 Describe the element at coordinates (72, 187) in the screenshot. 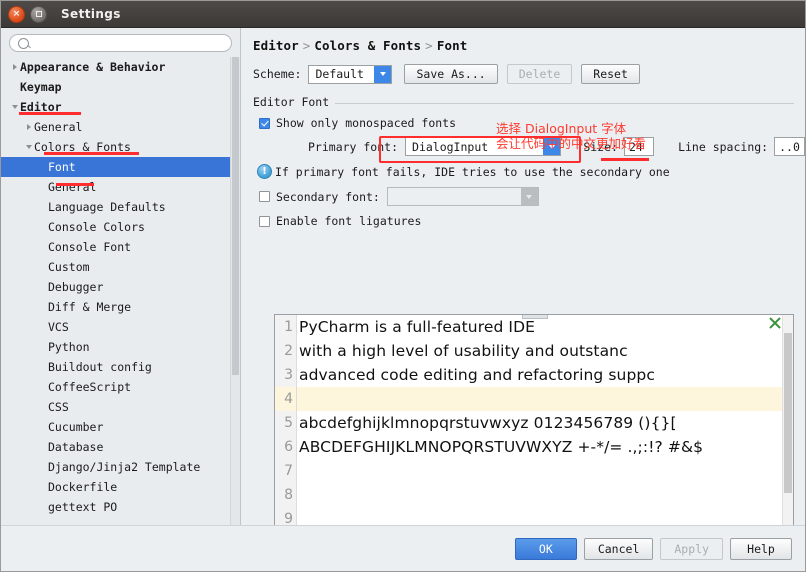

I see `sidebar-item-label: General` at that location.